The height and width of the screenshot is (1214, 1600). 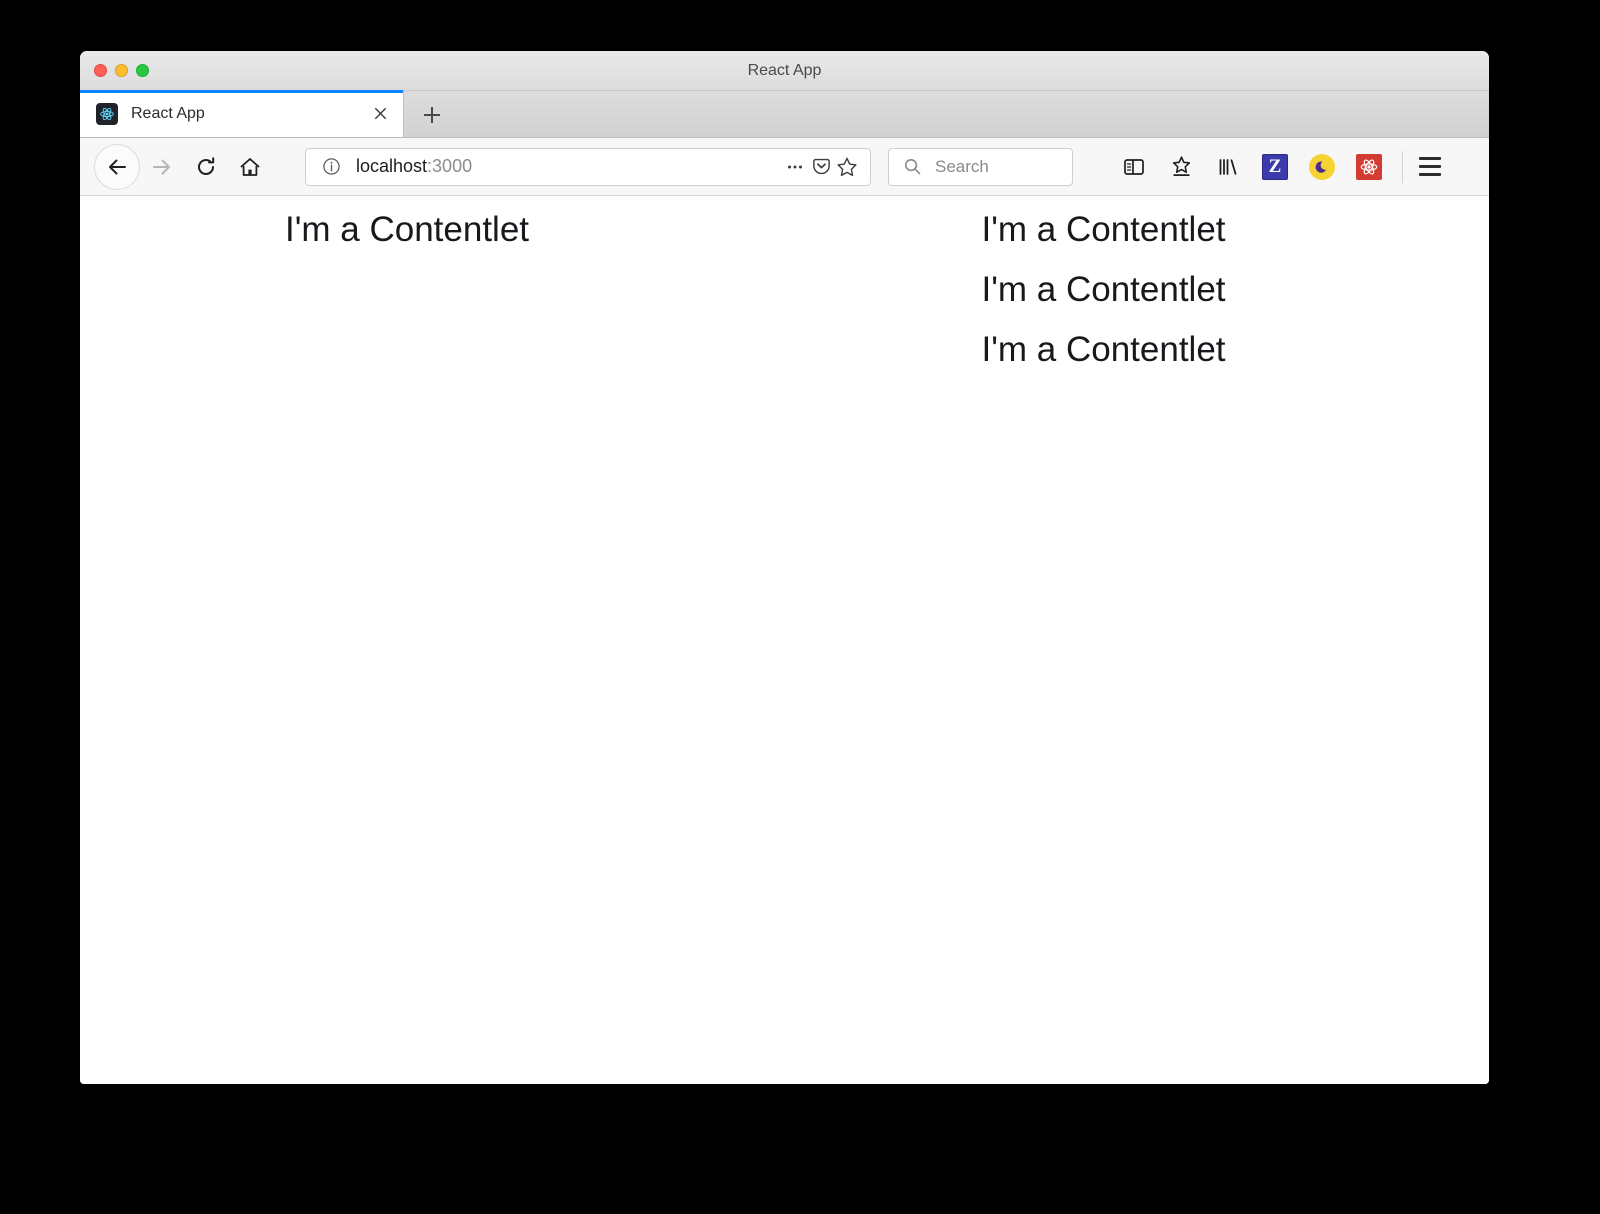 I want to click on window-titlebar: React App, so click(x=784, y=71).